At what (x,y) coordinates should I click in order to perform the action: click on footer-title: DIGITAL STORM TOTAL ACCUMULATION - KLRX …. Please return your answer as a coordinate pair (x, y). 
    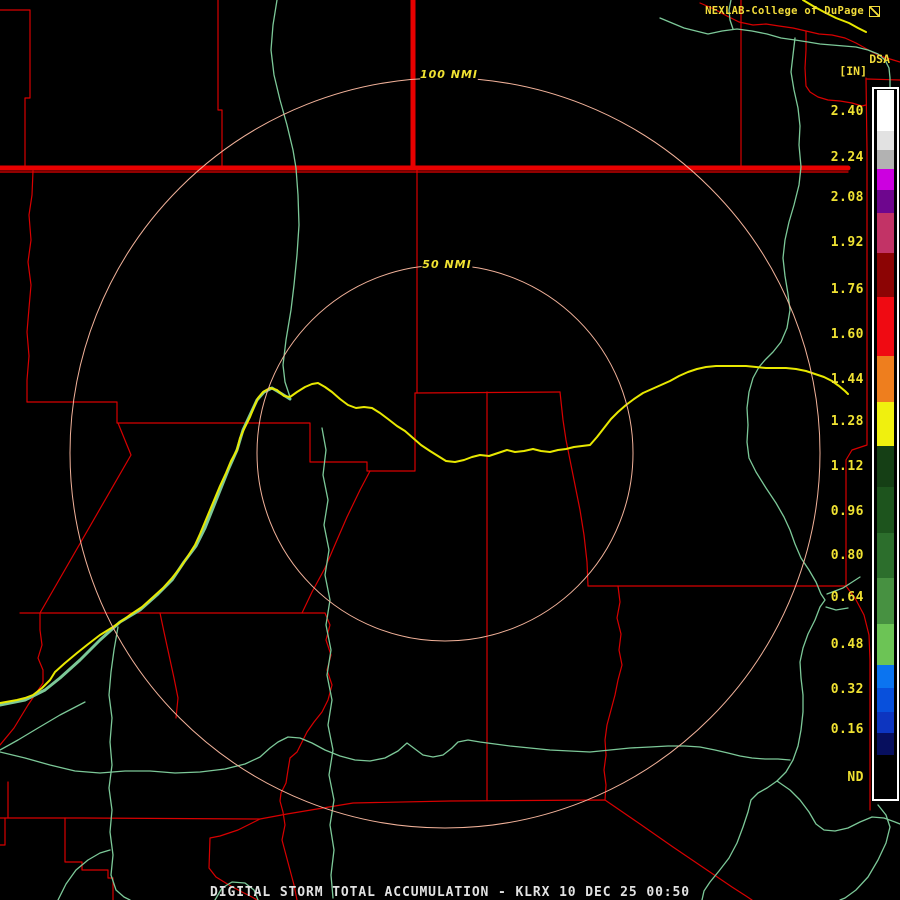
    Looking at the image, I should click on (450, 892).